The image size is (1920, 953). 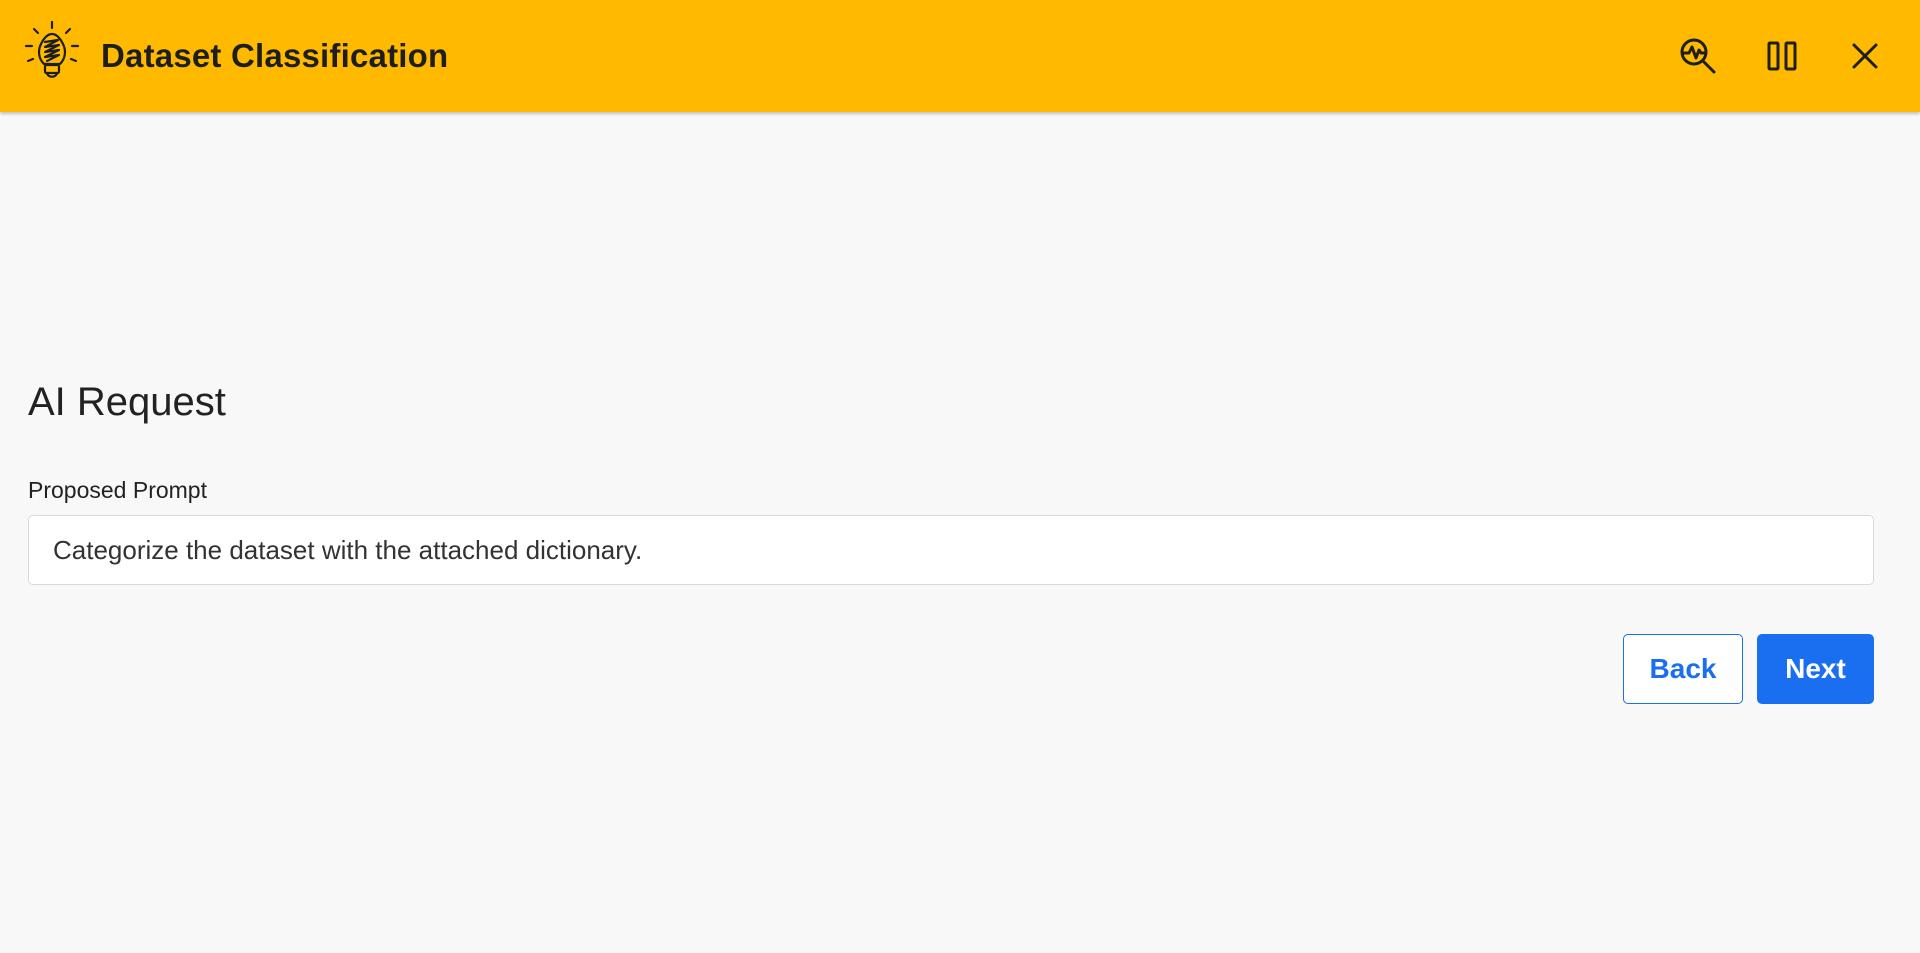 What do you see at coordinates (117, 490) in the screenshot?
I see `prompt-label: Proposed Prompt` at bounding box center [117, 490].